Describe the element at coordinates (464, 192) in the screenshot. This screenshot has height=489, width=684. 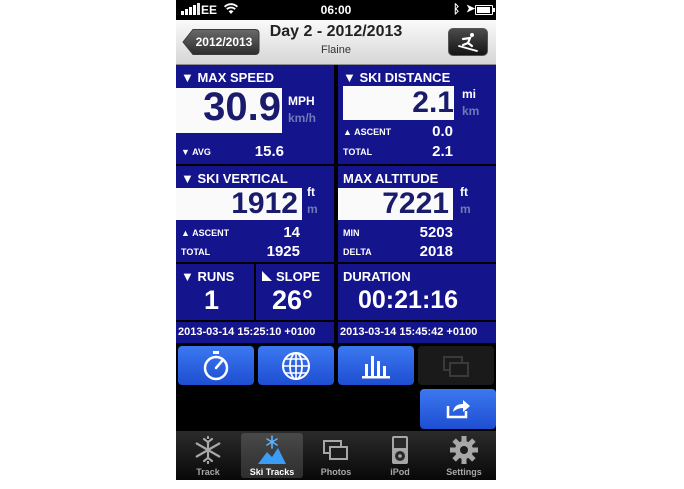
I see `max-altitude-unit: ft` at that location.